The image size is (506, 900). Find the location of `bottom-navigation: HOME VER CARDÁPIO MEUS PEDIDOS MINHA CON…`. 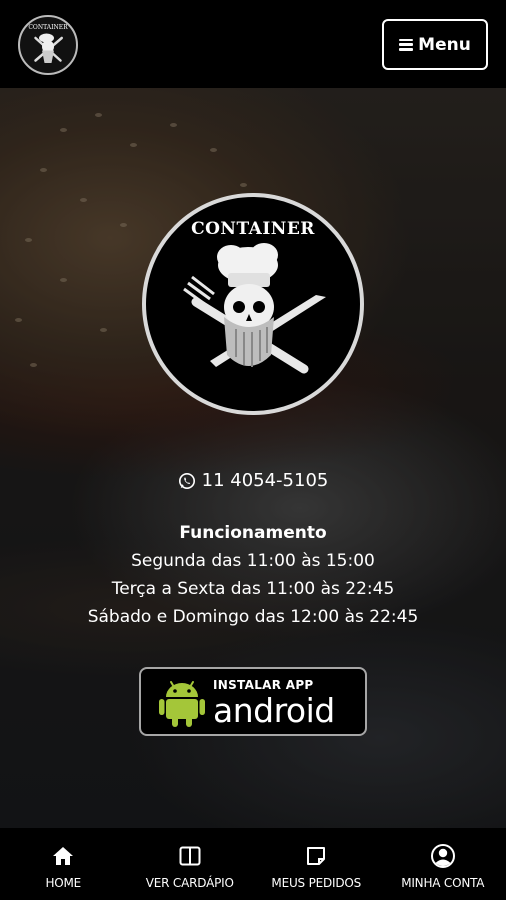

bottom-navigation: HOME VER CARDÁPIO MEUS PEDIDOS MINHA CON… is located at coordinates (253, 864).